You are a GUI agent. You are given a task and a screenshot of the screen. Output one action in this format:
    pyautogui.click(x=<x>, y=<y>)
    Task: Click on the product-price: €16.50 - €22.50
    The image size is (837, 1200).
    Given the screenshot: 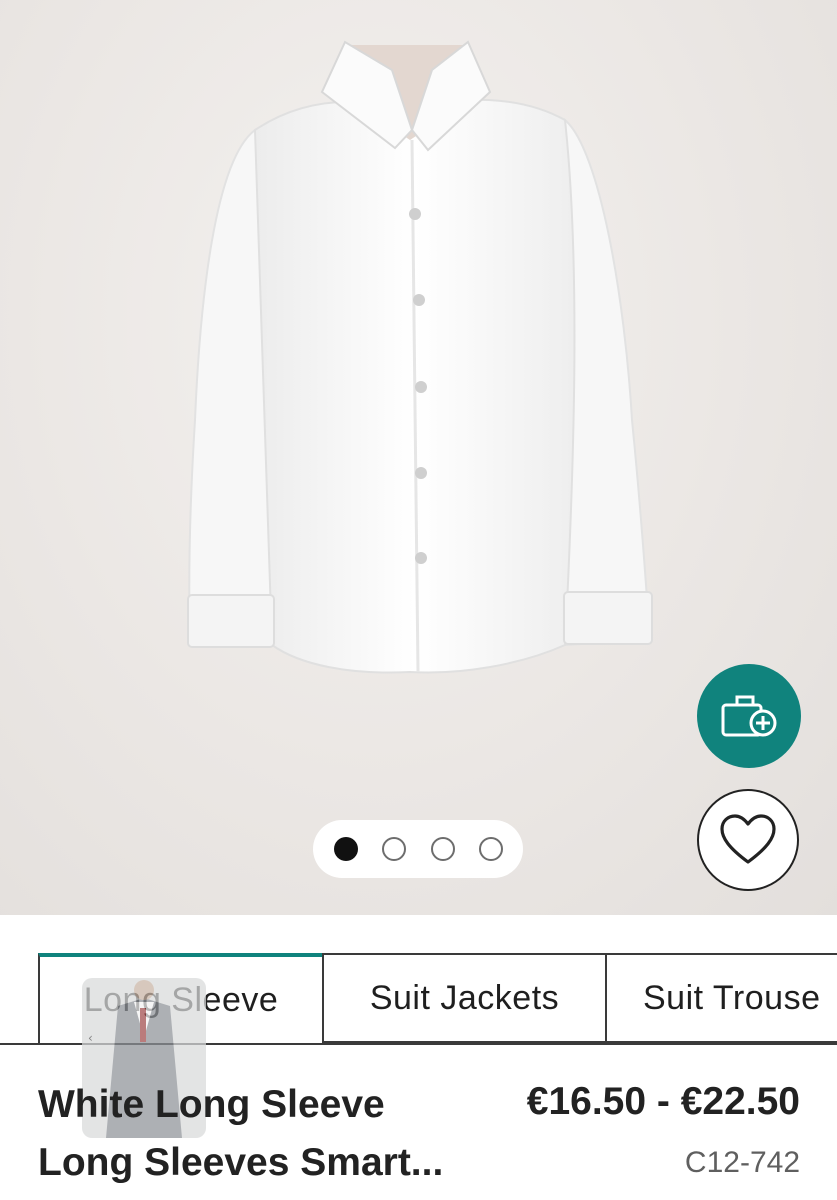 What is the action you would take?
    pyautogui.click(x=663, y=1101)
    